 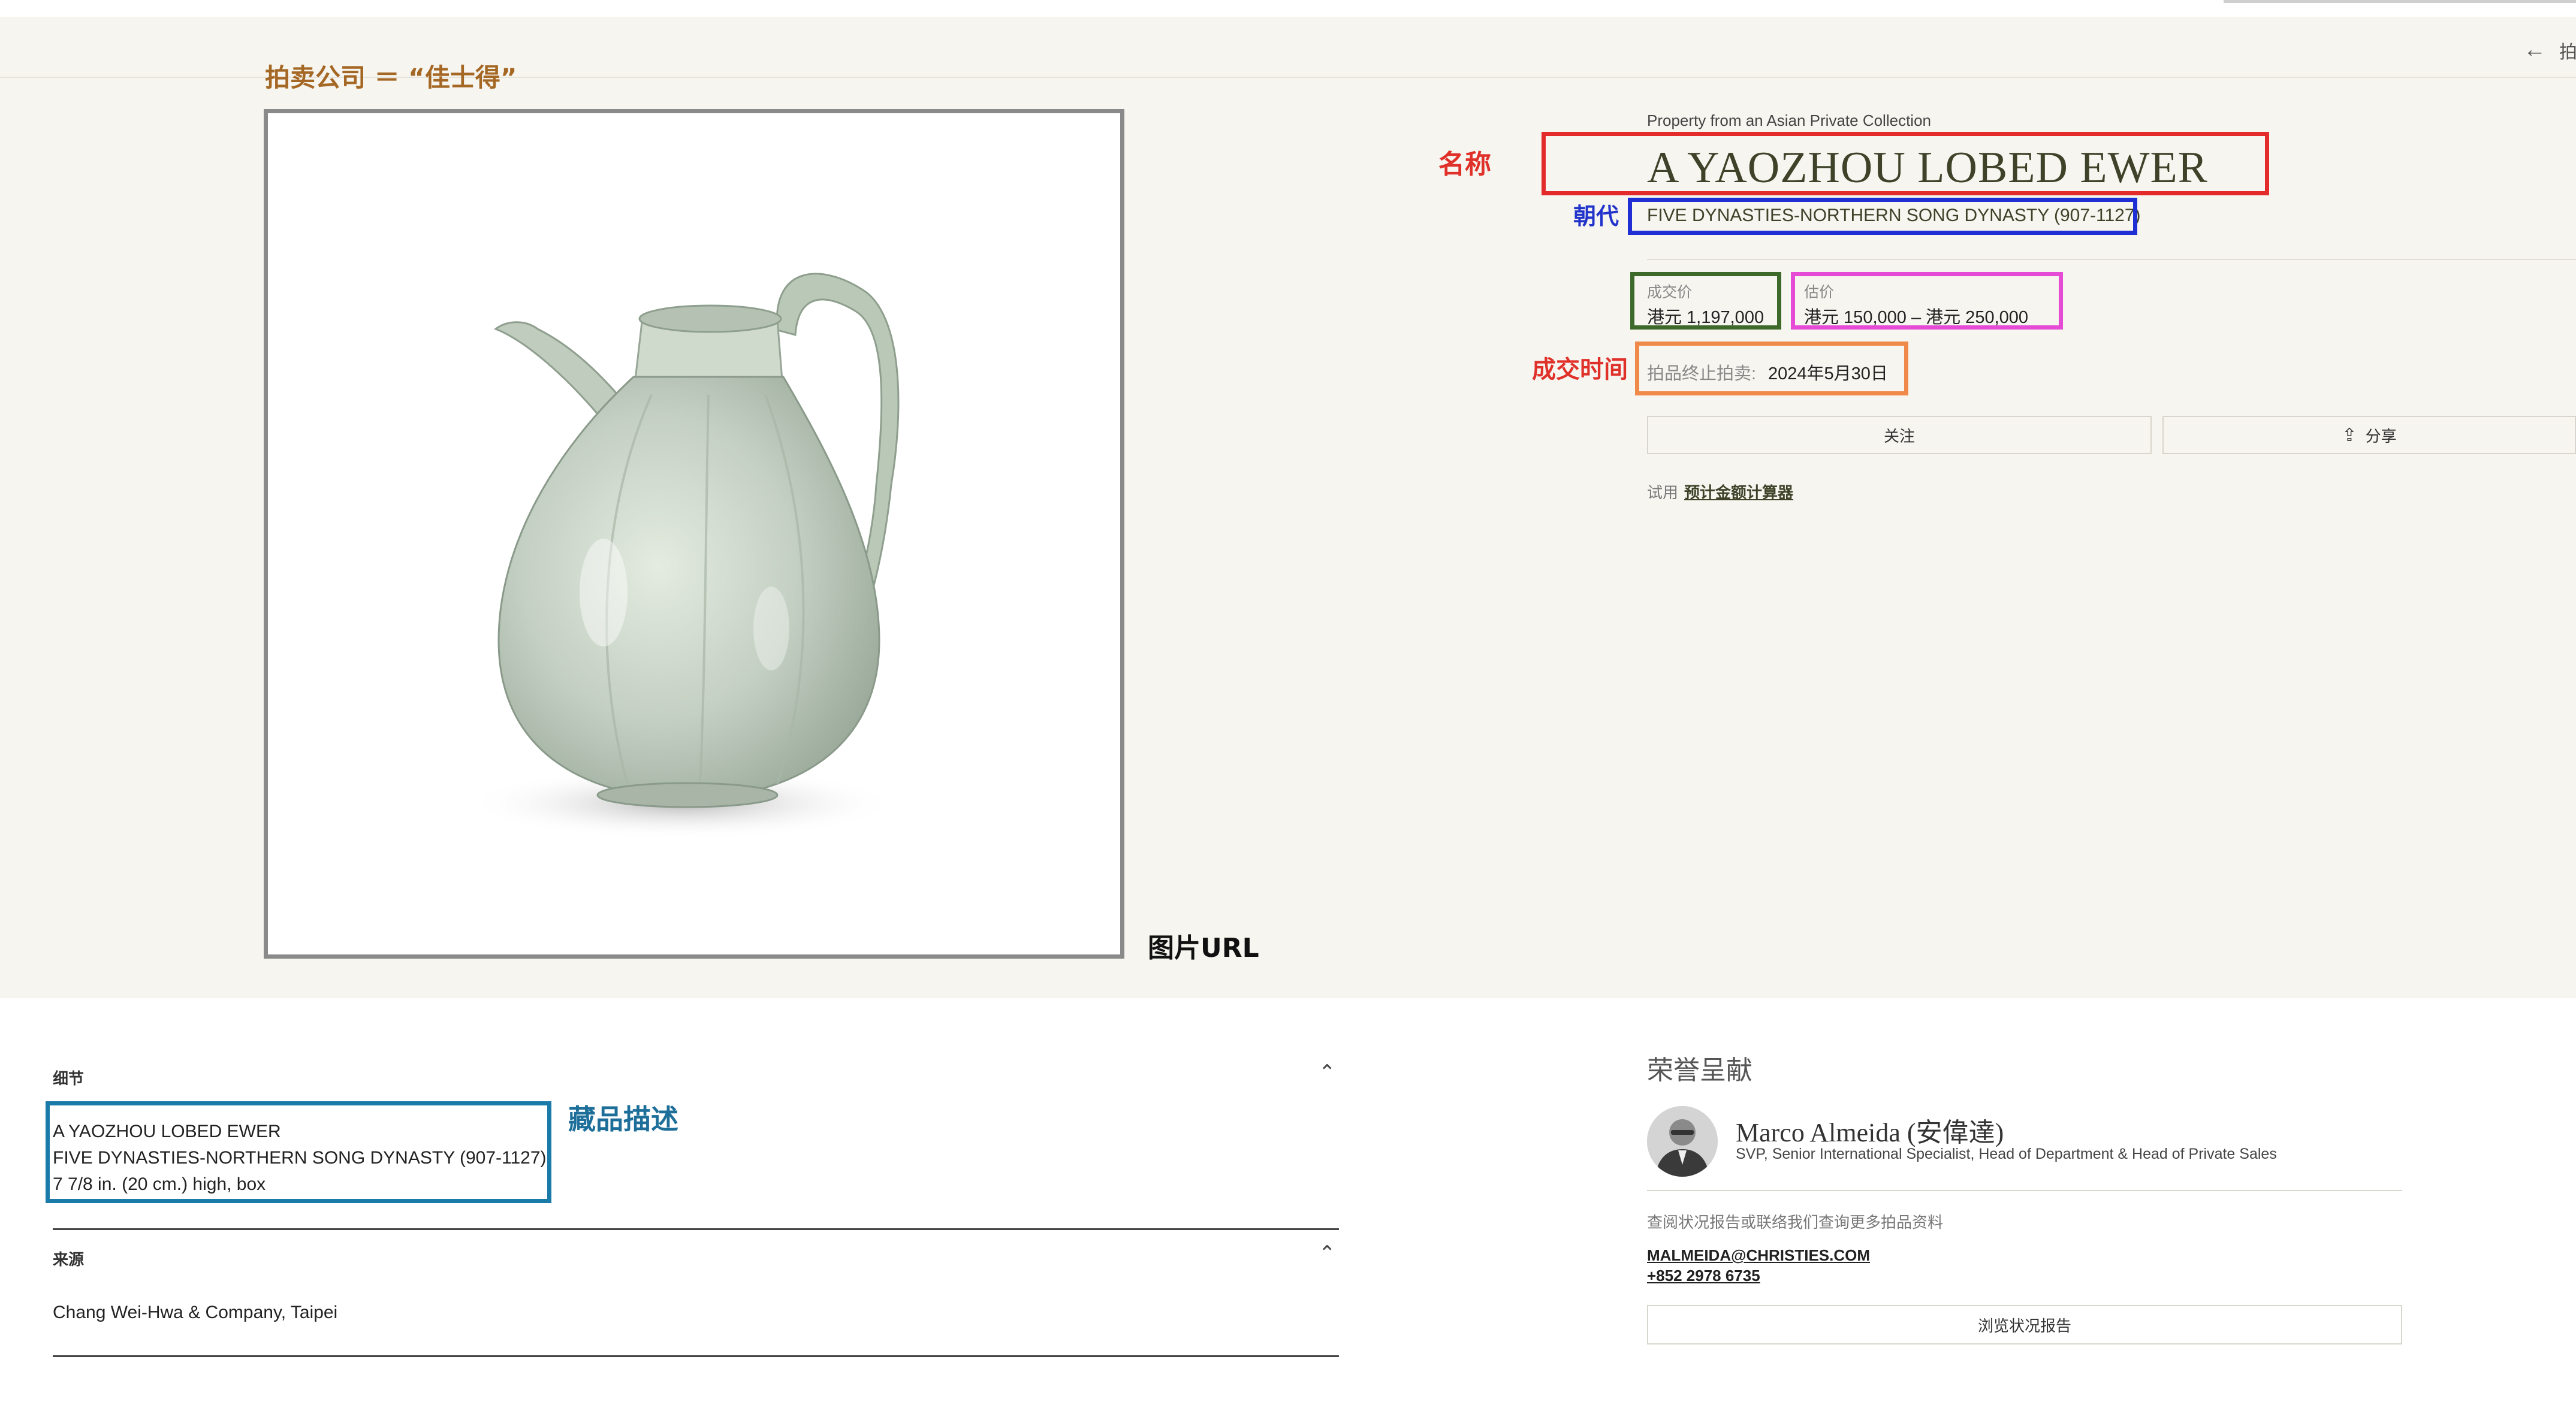 I want to click on top-right-divider, so click(x=2400, y=1).